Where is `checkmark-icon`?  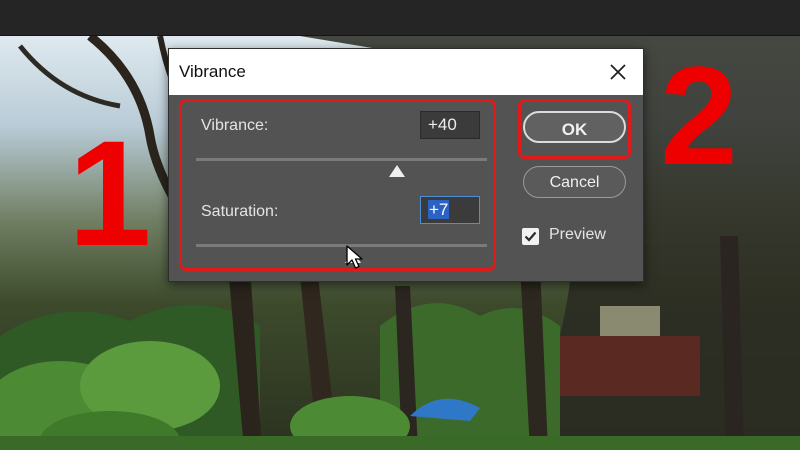
checkmark-icon is located at coordinates (530, 236).